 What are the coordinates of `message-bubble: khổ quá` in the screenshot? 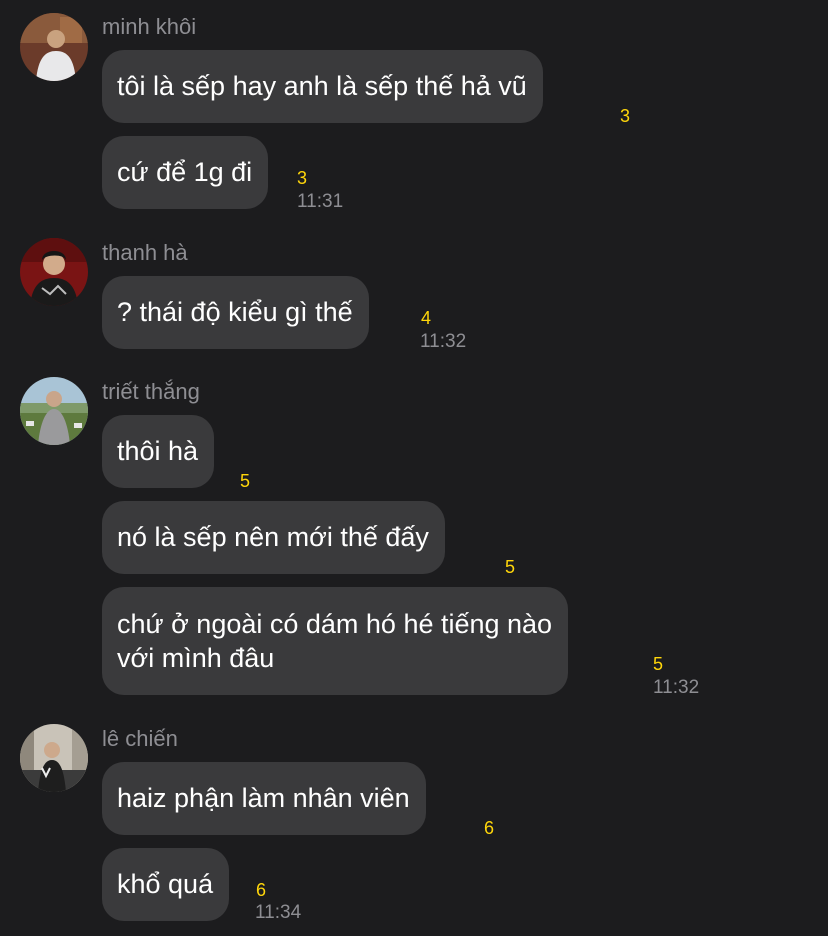 It's located at (166, 884).